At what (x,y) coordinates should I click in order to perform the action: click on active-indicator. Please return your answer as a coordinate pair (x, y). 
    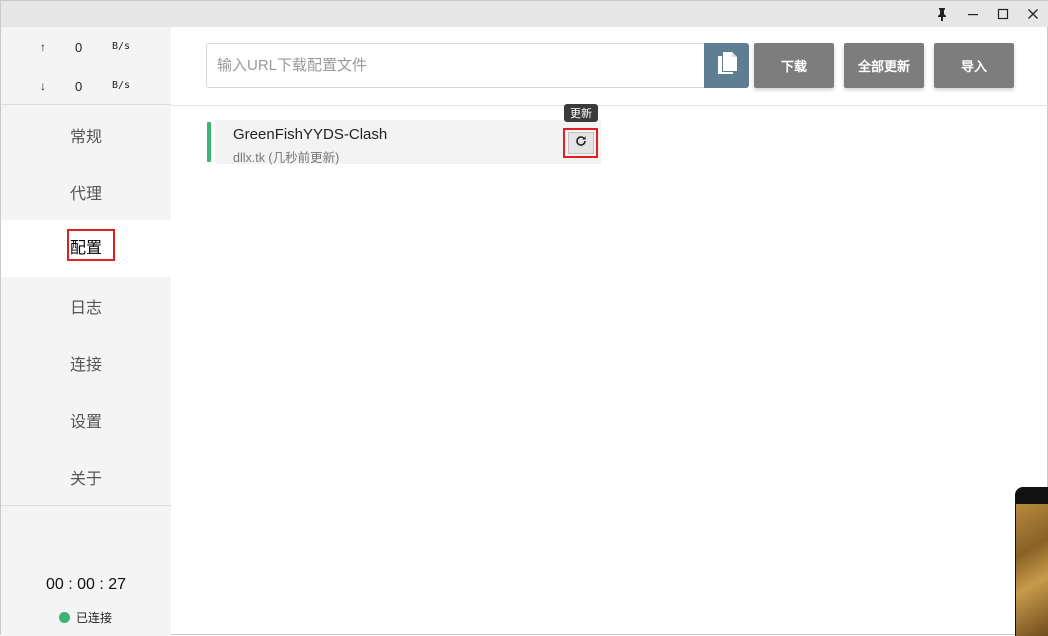
    Looking at the image, I should click on (209, 142).